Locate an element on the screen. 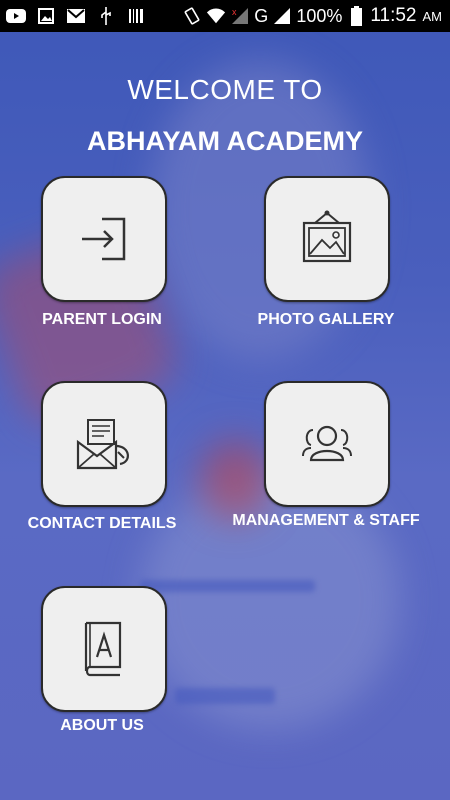  picture-frame-icon is located at coordinates (327, 239).